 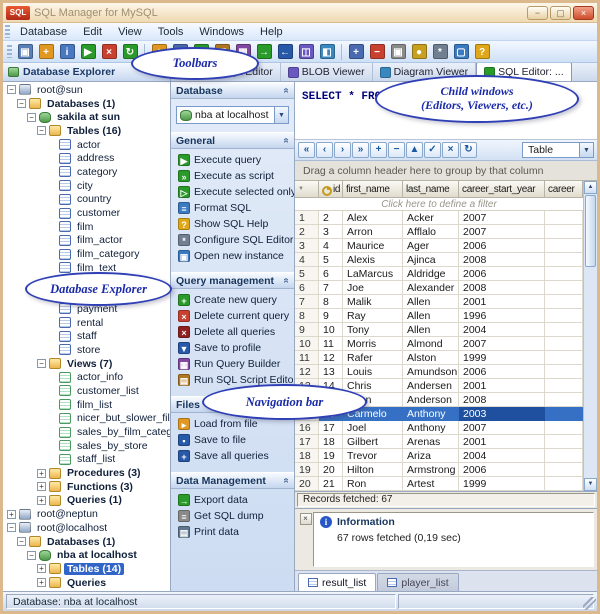 What do you see at coordinates (414, 150) in the screenshot?
I see `edit-record-button: ▲` at bounding box center [414, 150].